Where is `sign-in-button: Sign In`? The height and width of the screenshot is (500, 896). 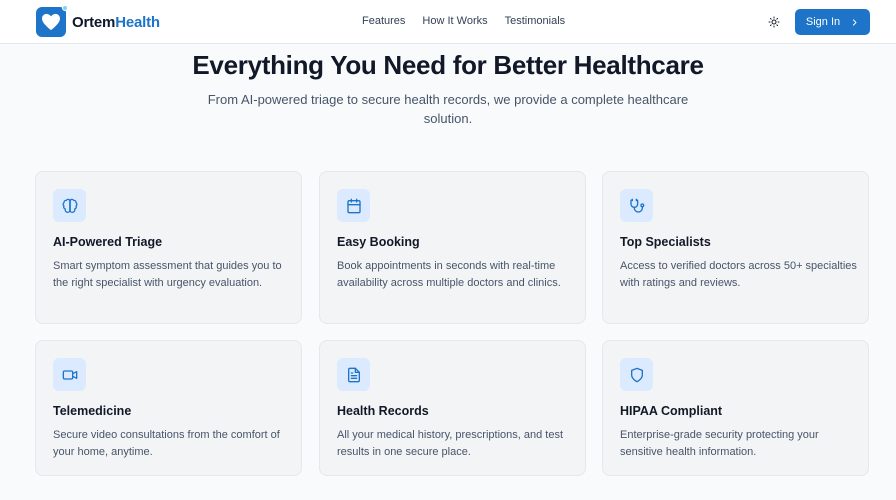
sign-in-button: Sign In is located at coordinates (832, 22).